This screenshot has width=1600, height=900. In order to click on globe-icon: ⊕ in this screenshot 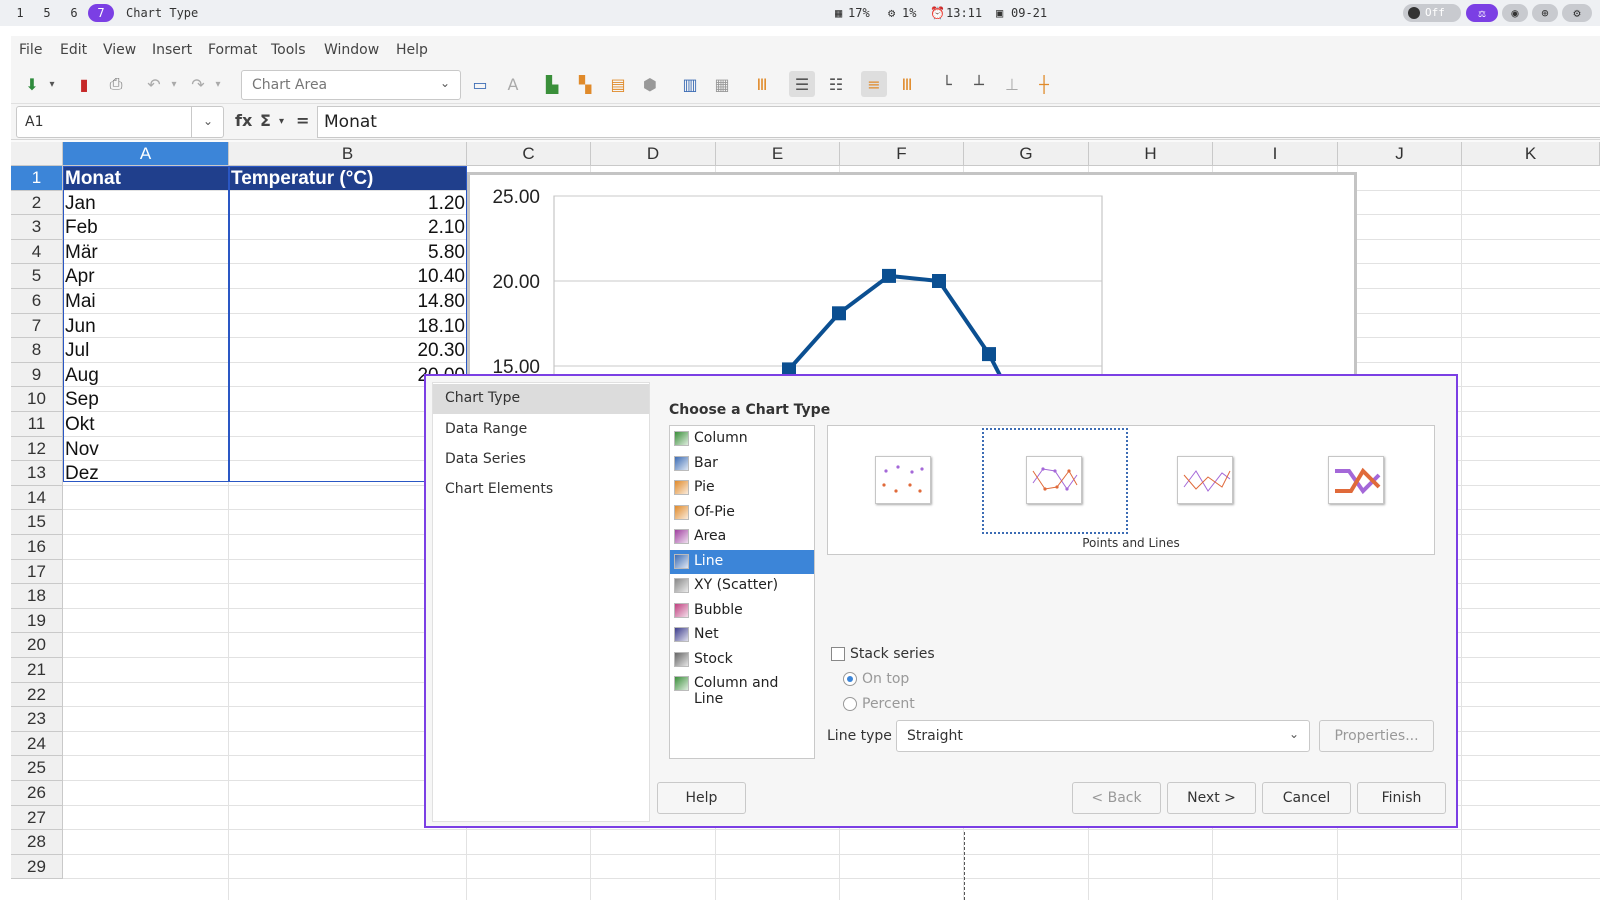, I will do `click(1545, 13)`.